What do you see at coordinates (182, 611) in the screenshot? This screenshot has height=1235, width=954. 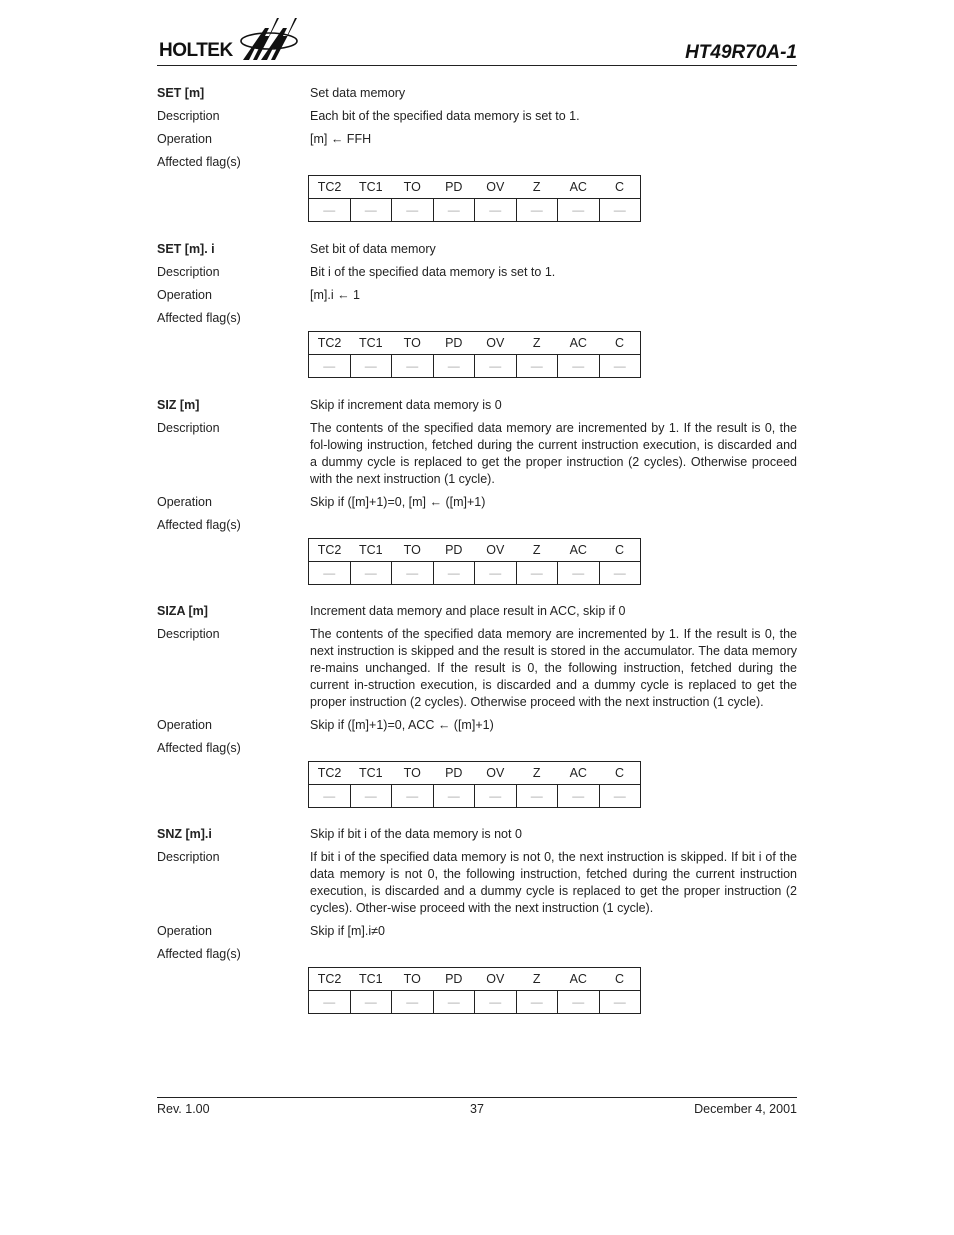 I see `instruction-mnemonic: SIZA [m]` at bounding box center [182, 611].